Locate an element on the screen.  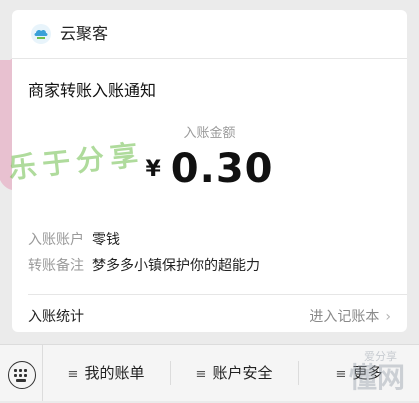
keyboard-toggle-button is located at coordinates (21, 373).